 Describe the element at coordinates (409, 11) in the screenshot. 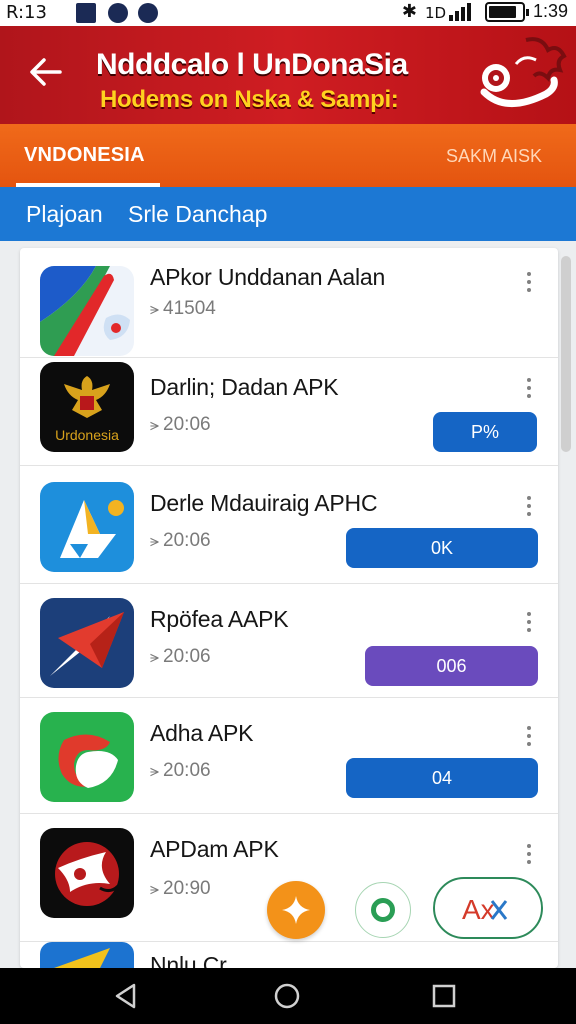

I see `bluetooth-icon: ✱` at that location.